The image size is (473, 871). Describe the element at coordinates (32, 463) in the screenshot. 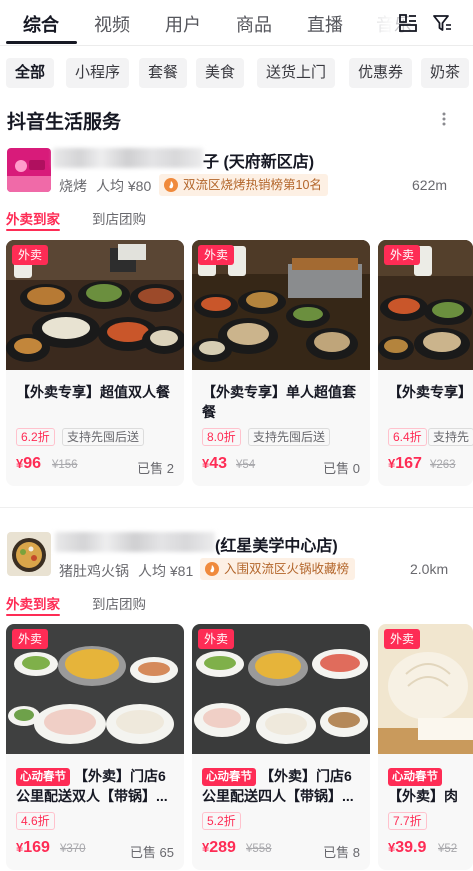

I see `price-value: 96` at that location.